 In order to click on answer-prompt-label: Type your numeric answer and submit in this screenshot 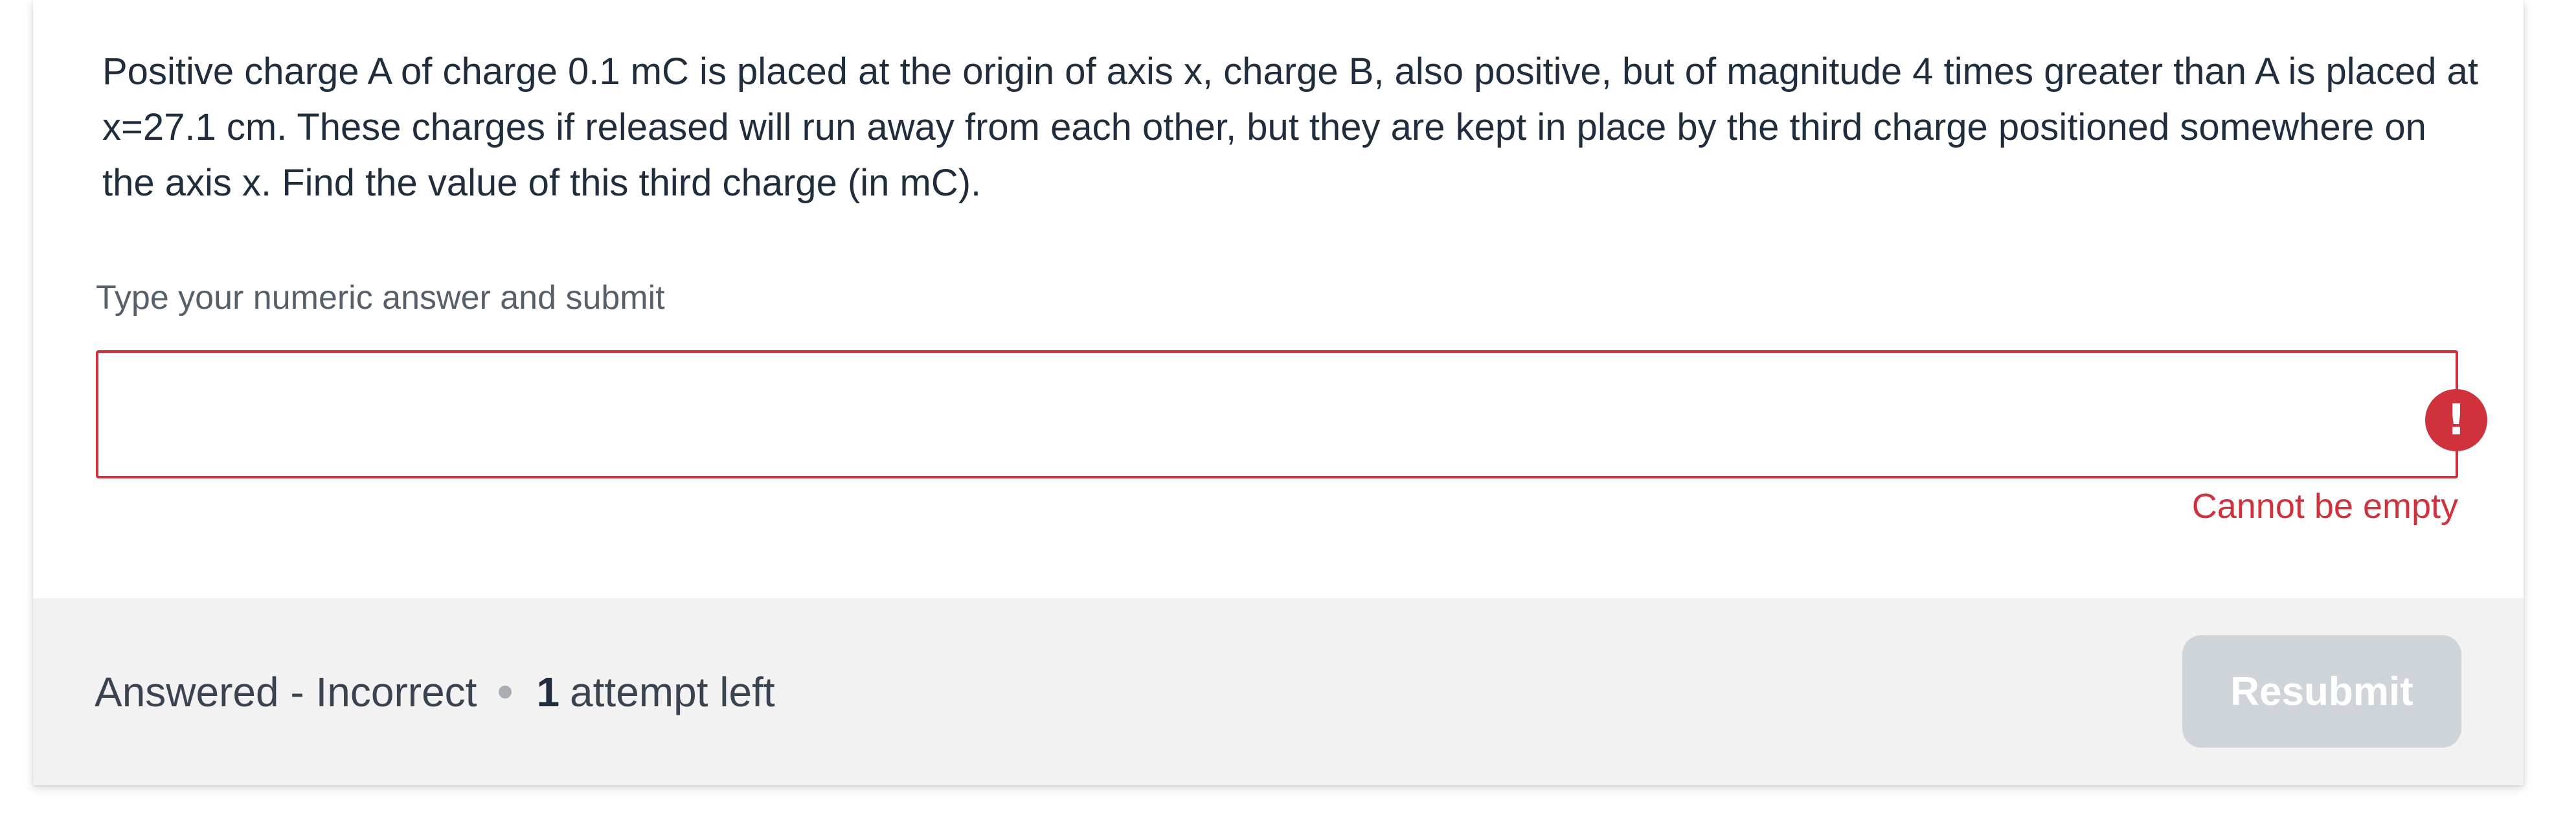, I will do `click(380, 298)`.